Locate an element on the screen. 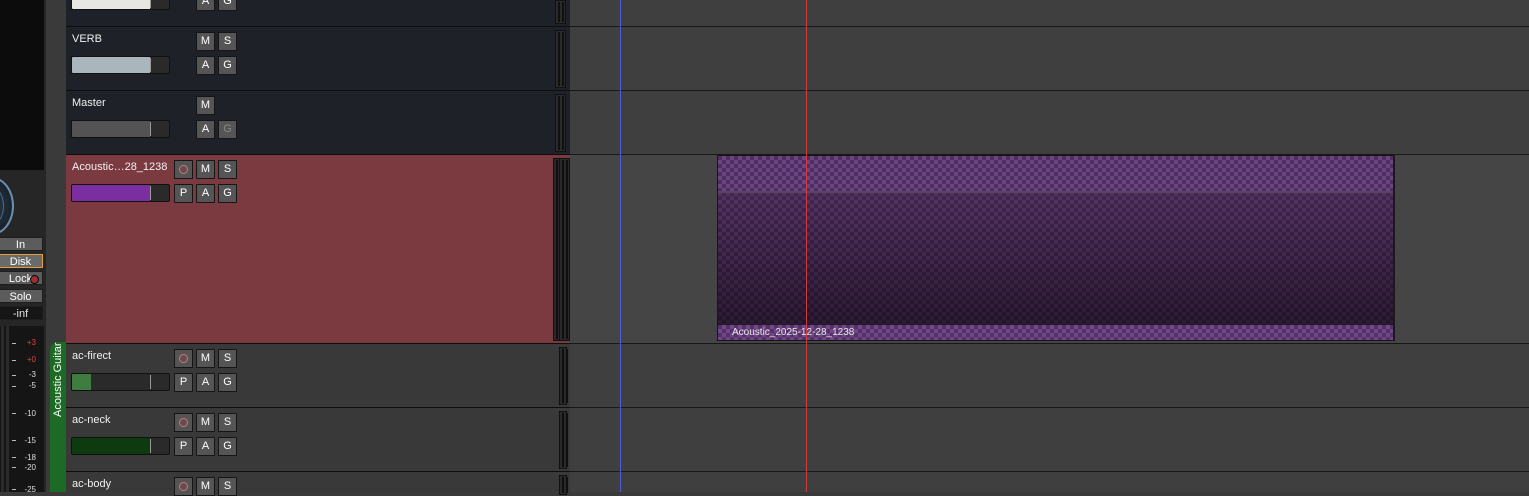  track-header-master: Master M A G is located at coordinates (318, 123).